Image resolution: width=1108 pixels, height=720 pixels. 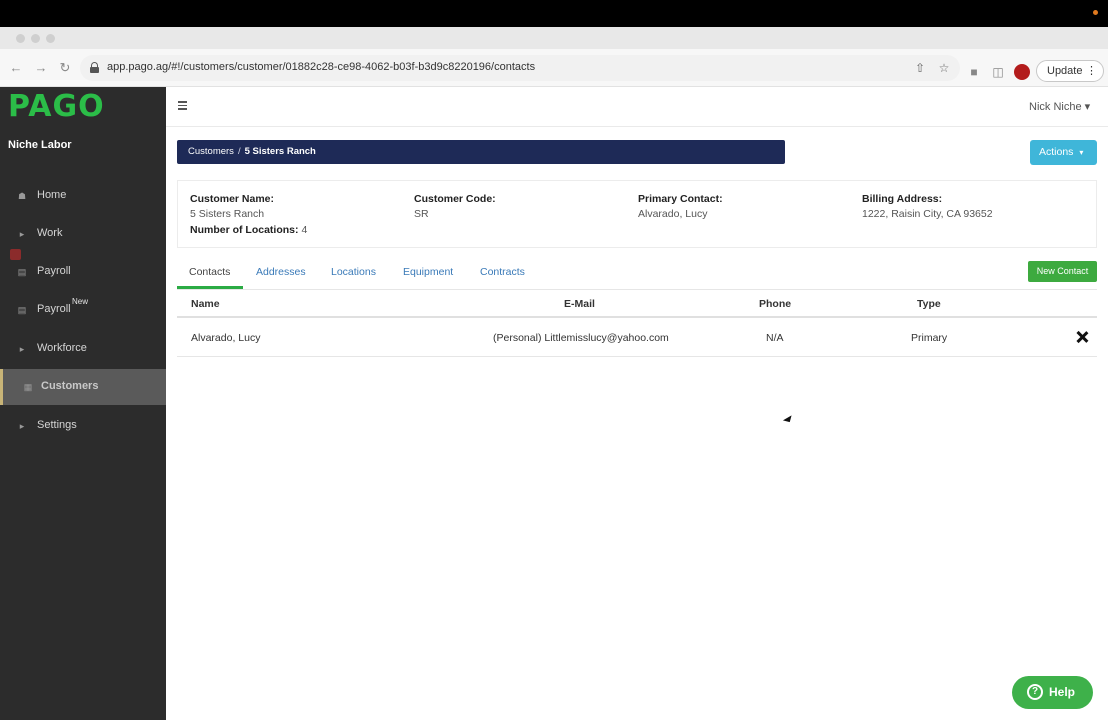 What do you see at coordinates (1095, 12) in the screenshot?
I see `recording-indicator-icon` at bounding box center [1095, 12].